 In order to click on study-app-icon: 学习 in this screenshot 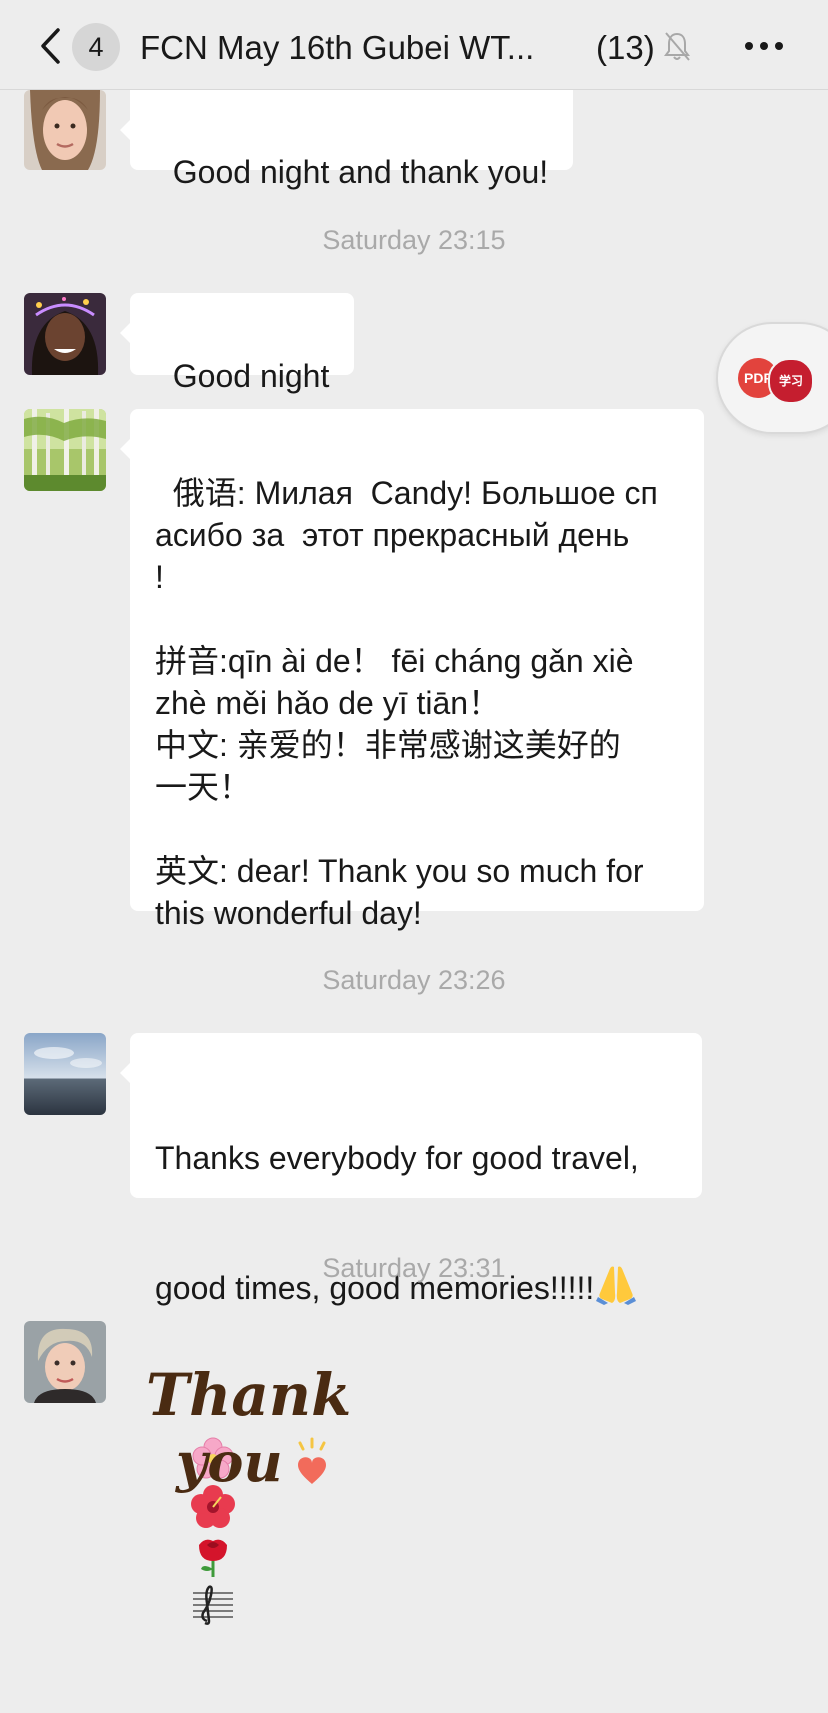, I will do `click(791, 381)`.